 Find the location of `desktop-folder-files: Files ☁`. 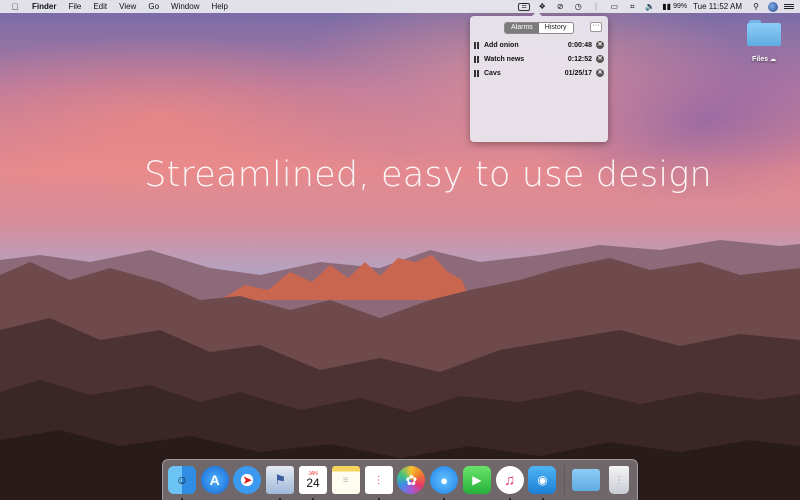

desktop-folder-files: Files ☁ is located at coordinates (764, 43).